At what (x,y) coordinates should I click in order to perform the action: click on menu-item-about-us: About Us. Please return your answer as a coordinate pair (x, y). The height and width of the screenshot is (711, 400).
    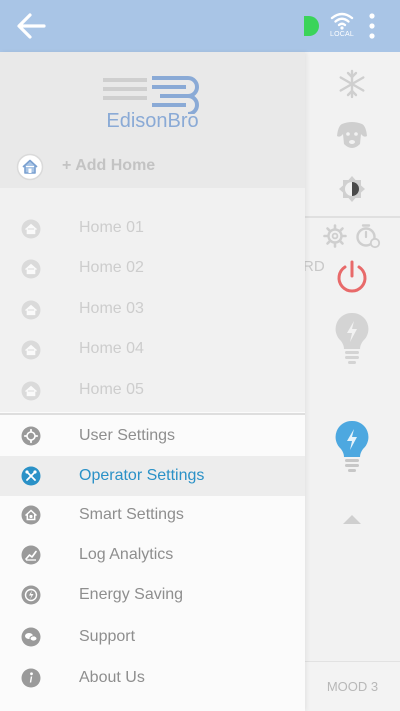
    Looking at the image, I should click on (152, 678).